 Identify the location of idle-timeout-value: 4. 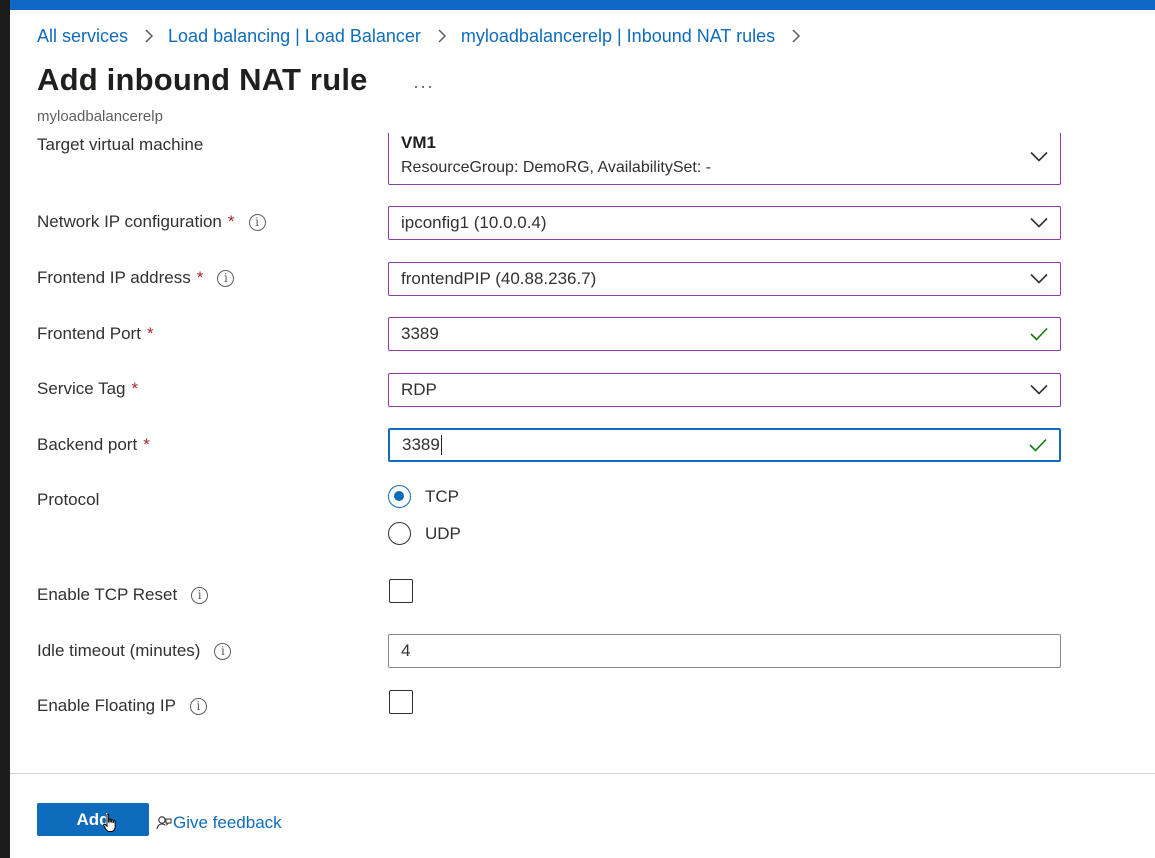
(406, 650).